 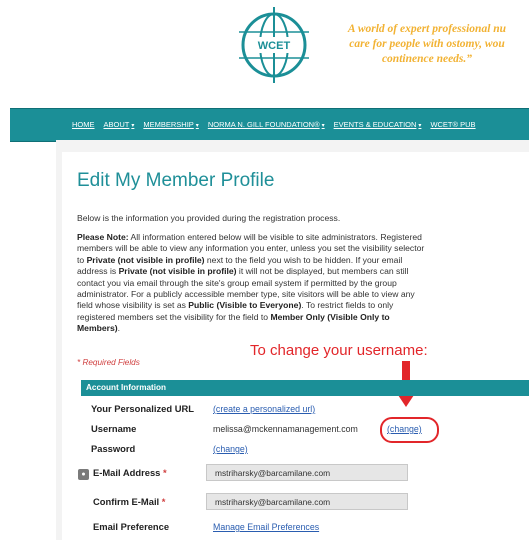 I want to click on email-address-label: E-Mail Address *, so click(x=130, y=472).